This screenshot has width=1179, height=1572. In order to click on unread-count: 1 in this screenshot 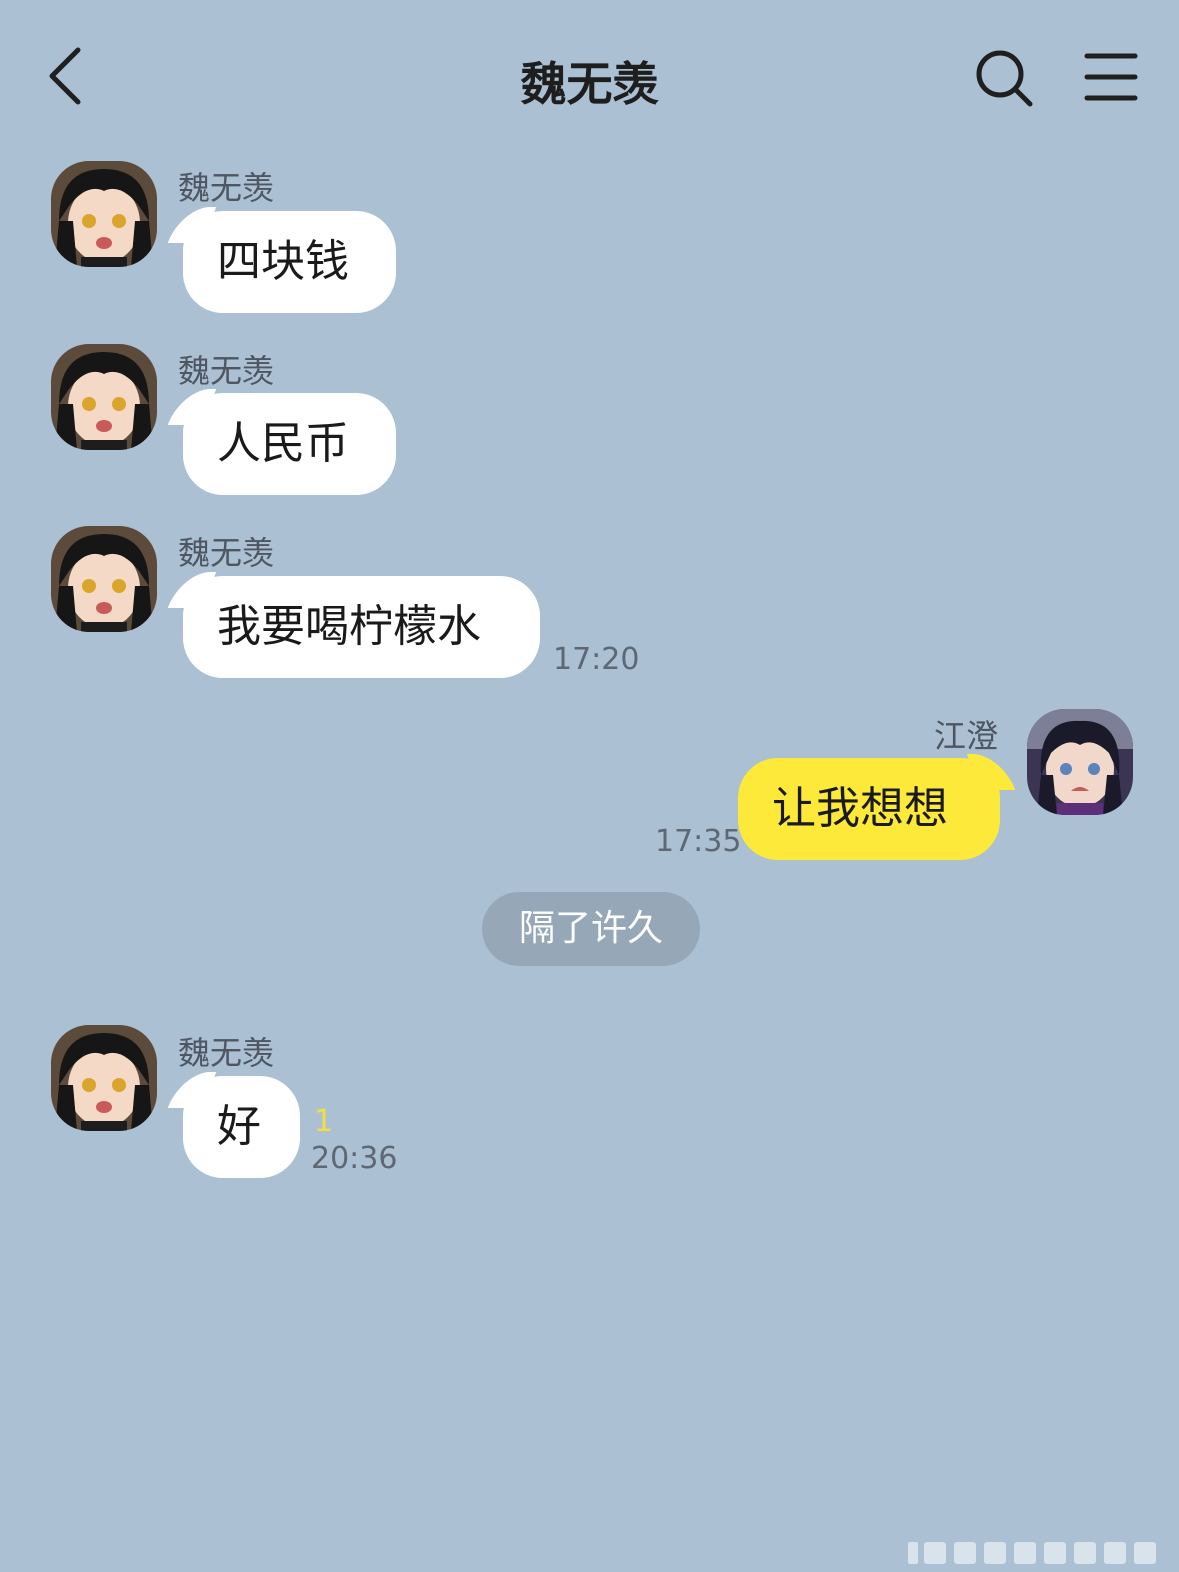, I will do `click(324, 1121)`.